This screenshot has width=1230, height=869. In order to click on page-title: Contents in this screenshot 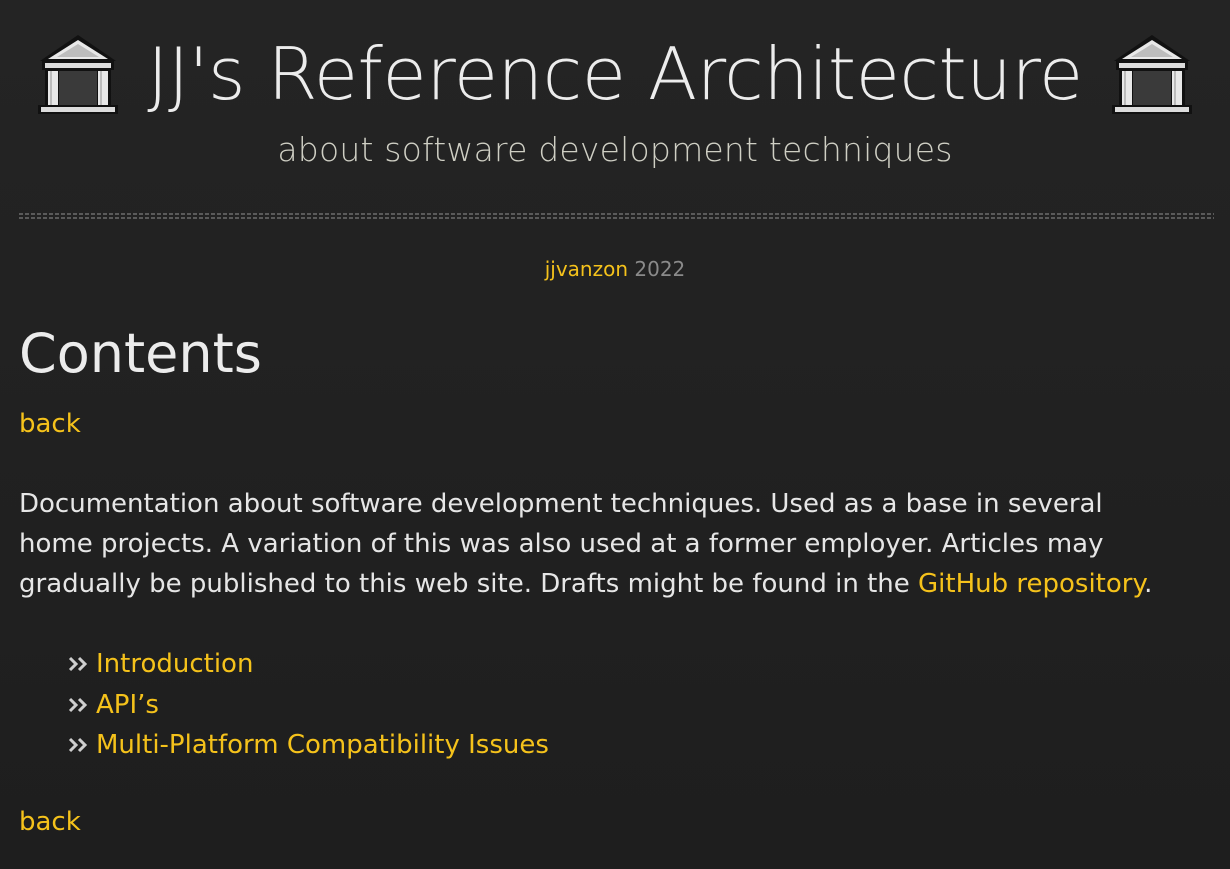, I will do `click(140, 353)`.